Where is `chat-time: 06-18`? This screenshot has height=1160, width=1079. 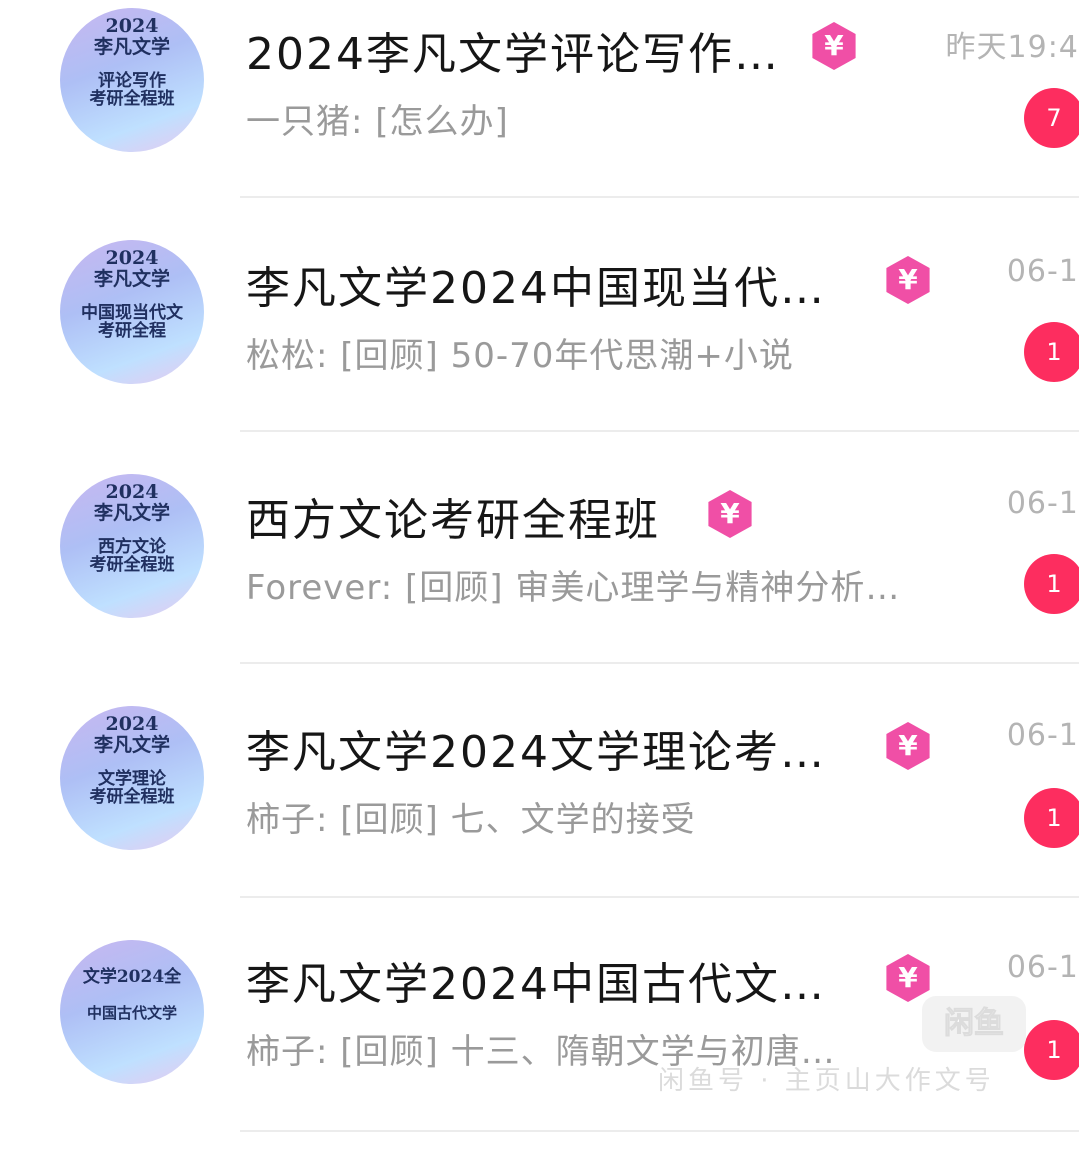 chat-time: 06-18 is located at coordinates (1042, 271).